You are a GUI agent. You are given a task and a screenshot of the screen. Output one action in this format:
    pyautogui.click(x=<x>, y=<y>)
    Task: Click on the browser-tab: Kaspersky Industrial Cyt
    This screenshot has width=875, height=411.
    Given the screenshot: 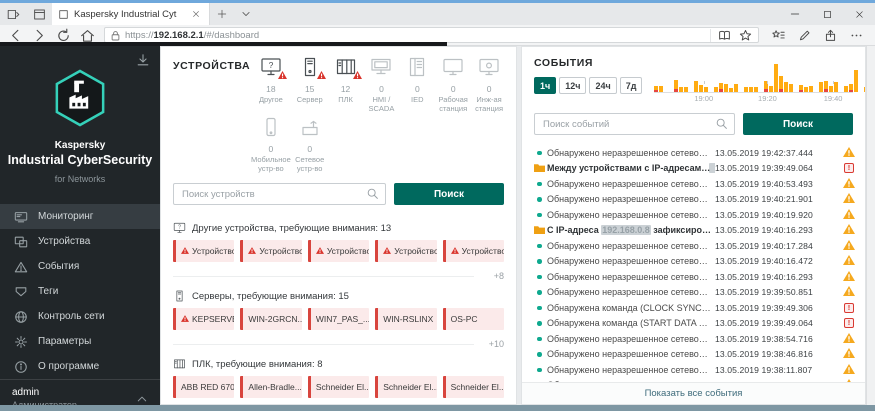 What is the action you would take?
    pyautogui.click(x=131, y=14)
    